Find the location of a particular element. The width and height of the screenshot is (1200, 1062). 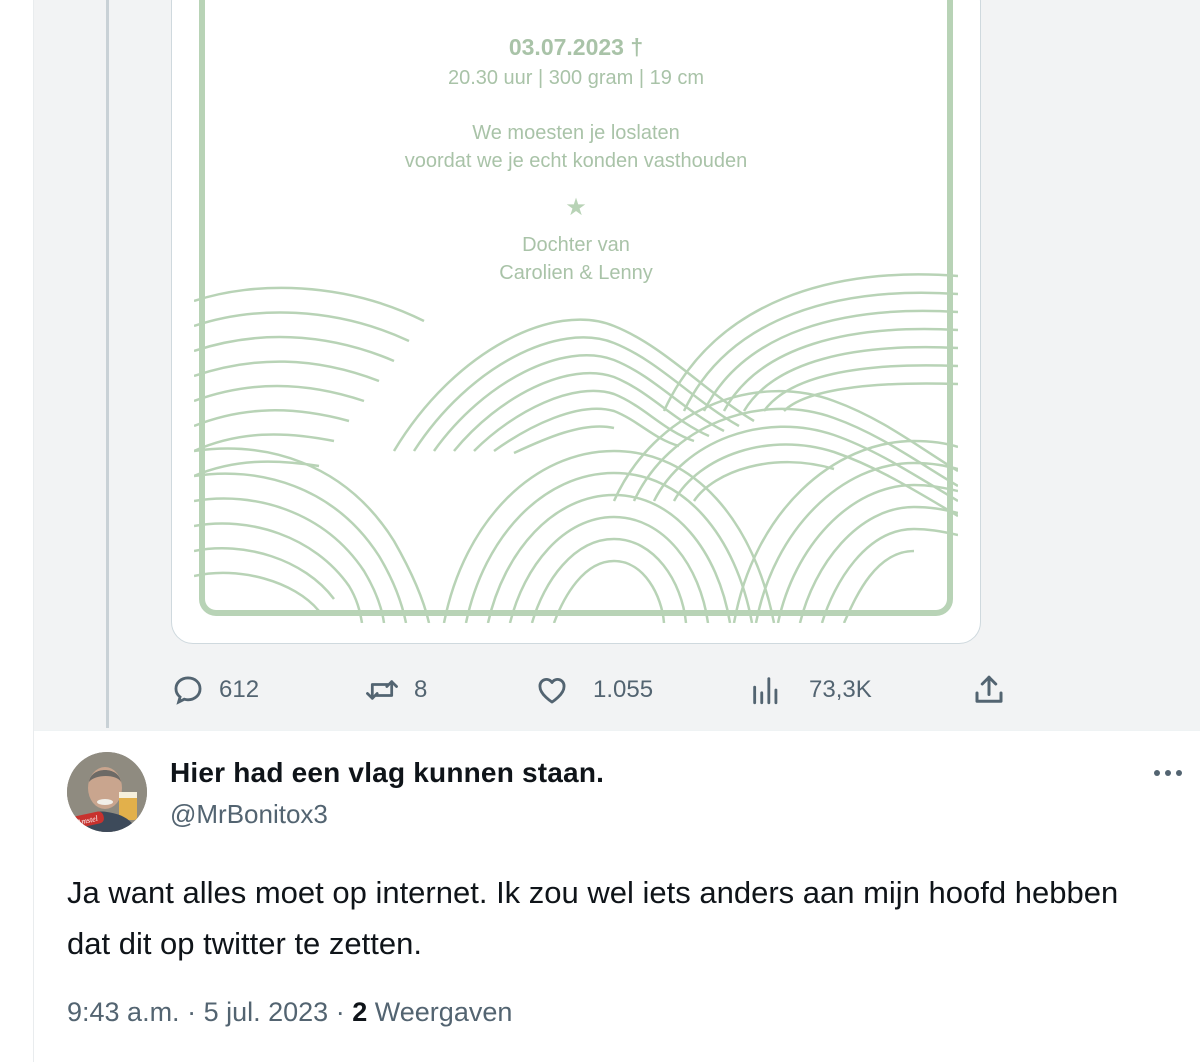

views-count: 73,3K is located at coordinates (840, 689).